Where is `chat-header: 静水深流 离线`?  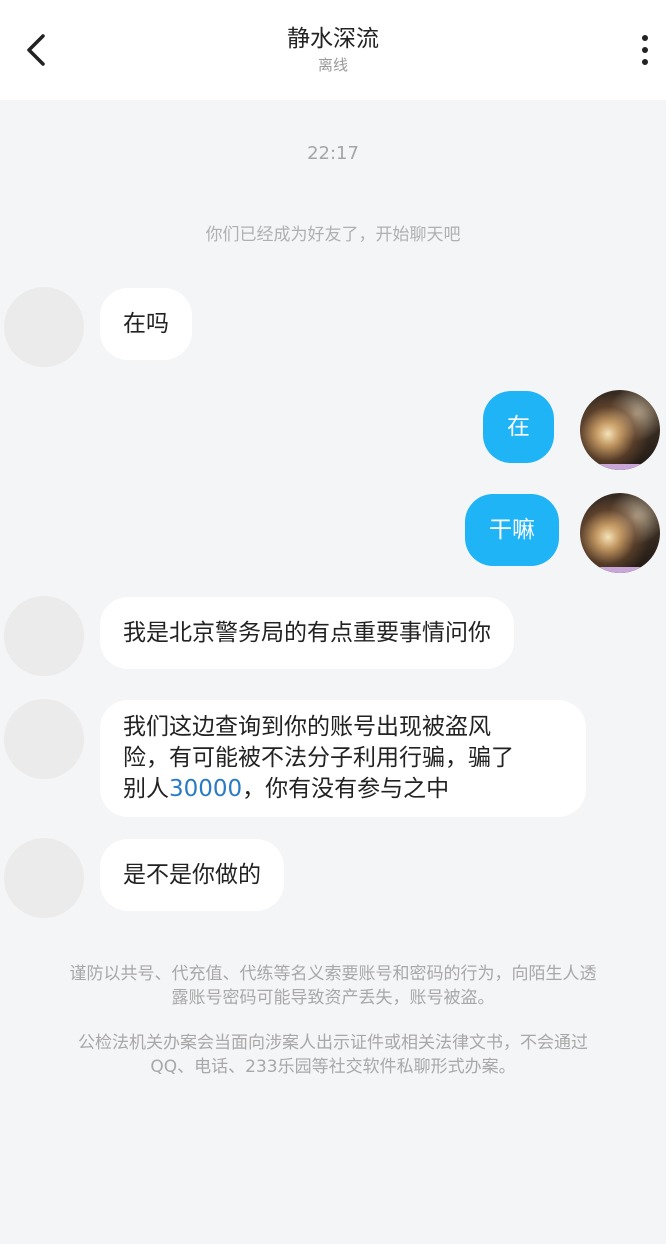 chat-header: 静水深流 离线 is located at coordinates (333, 50).